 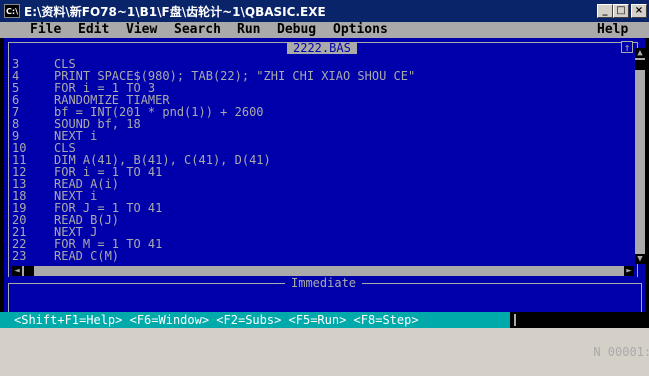 What do you see at coordinates (197, 30) in the screenshot?
I see `menu-search: Search` at bounding box center [197, 30].